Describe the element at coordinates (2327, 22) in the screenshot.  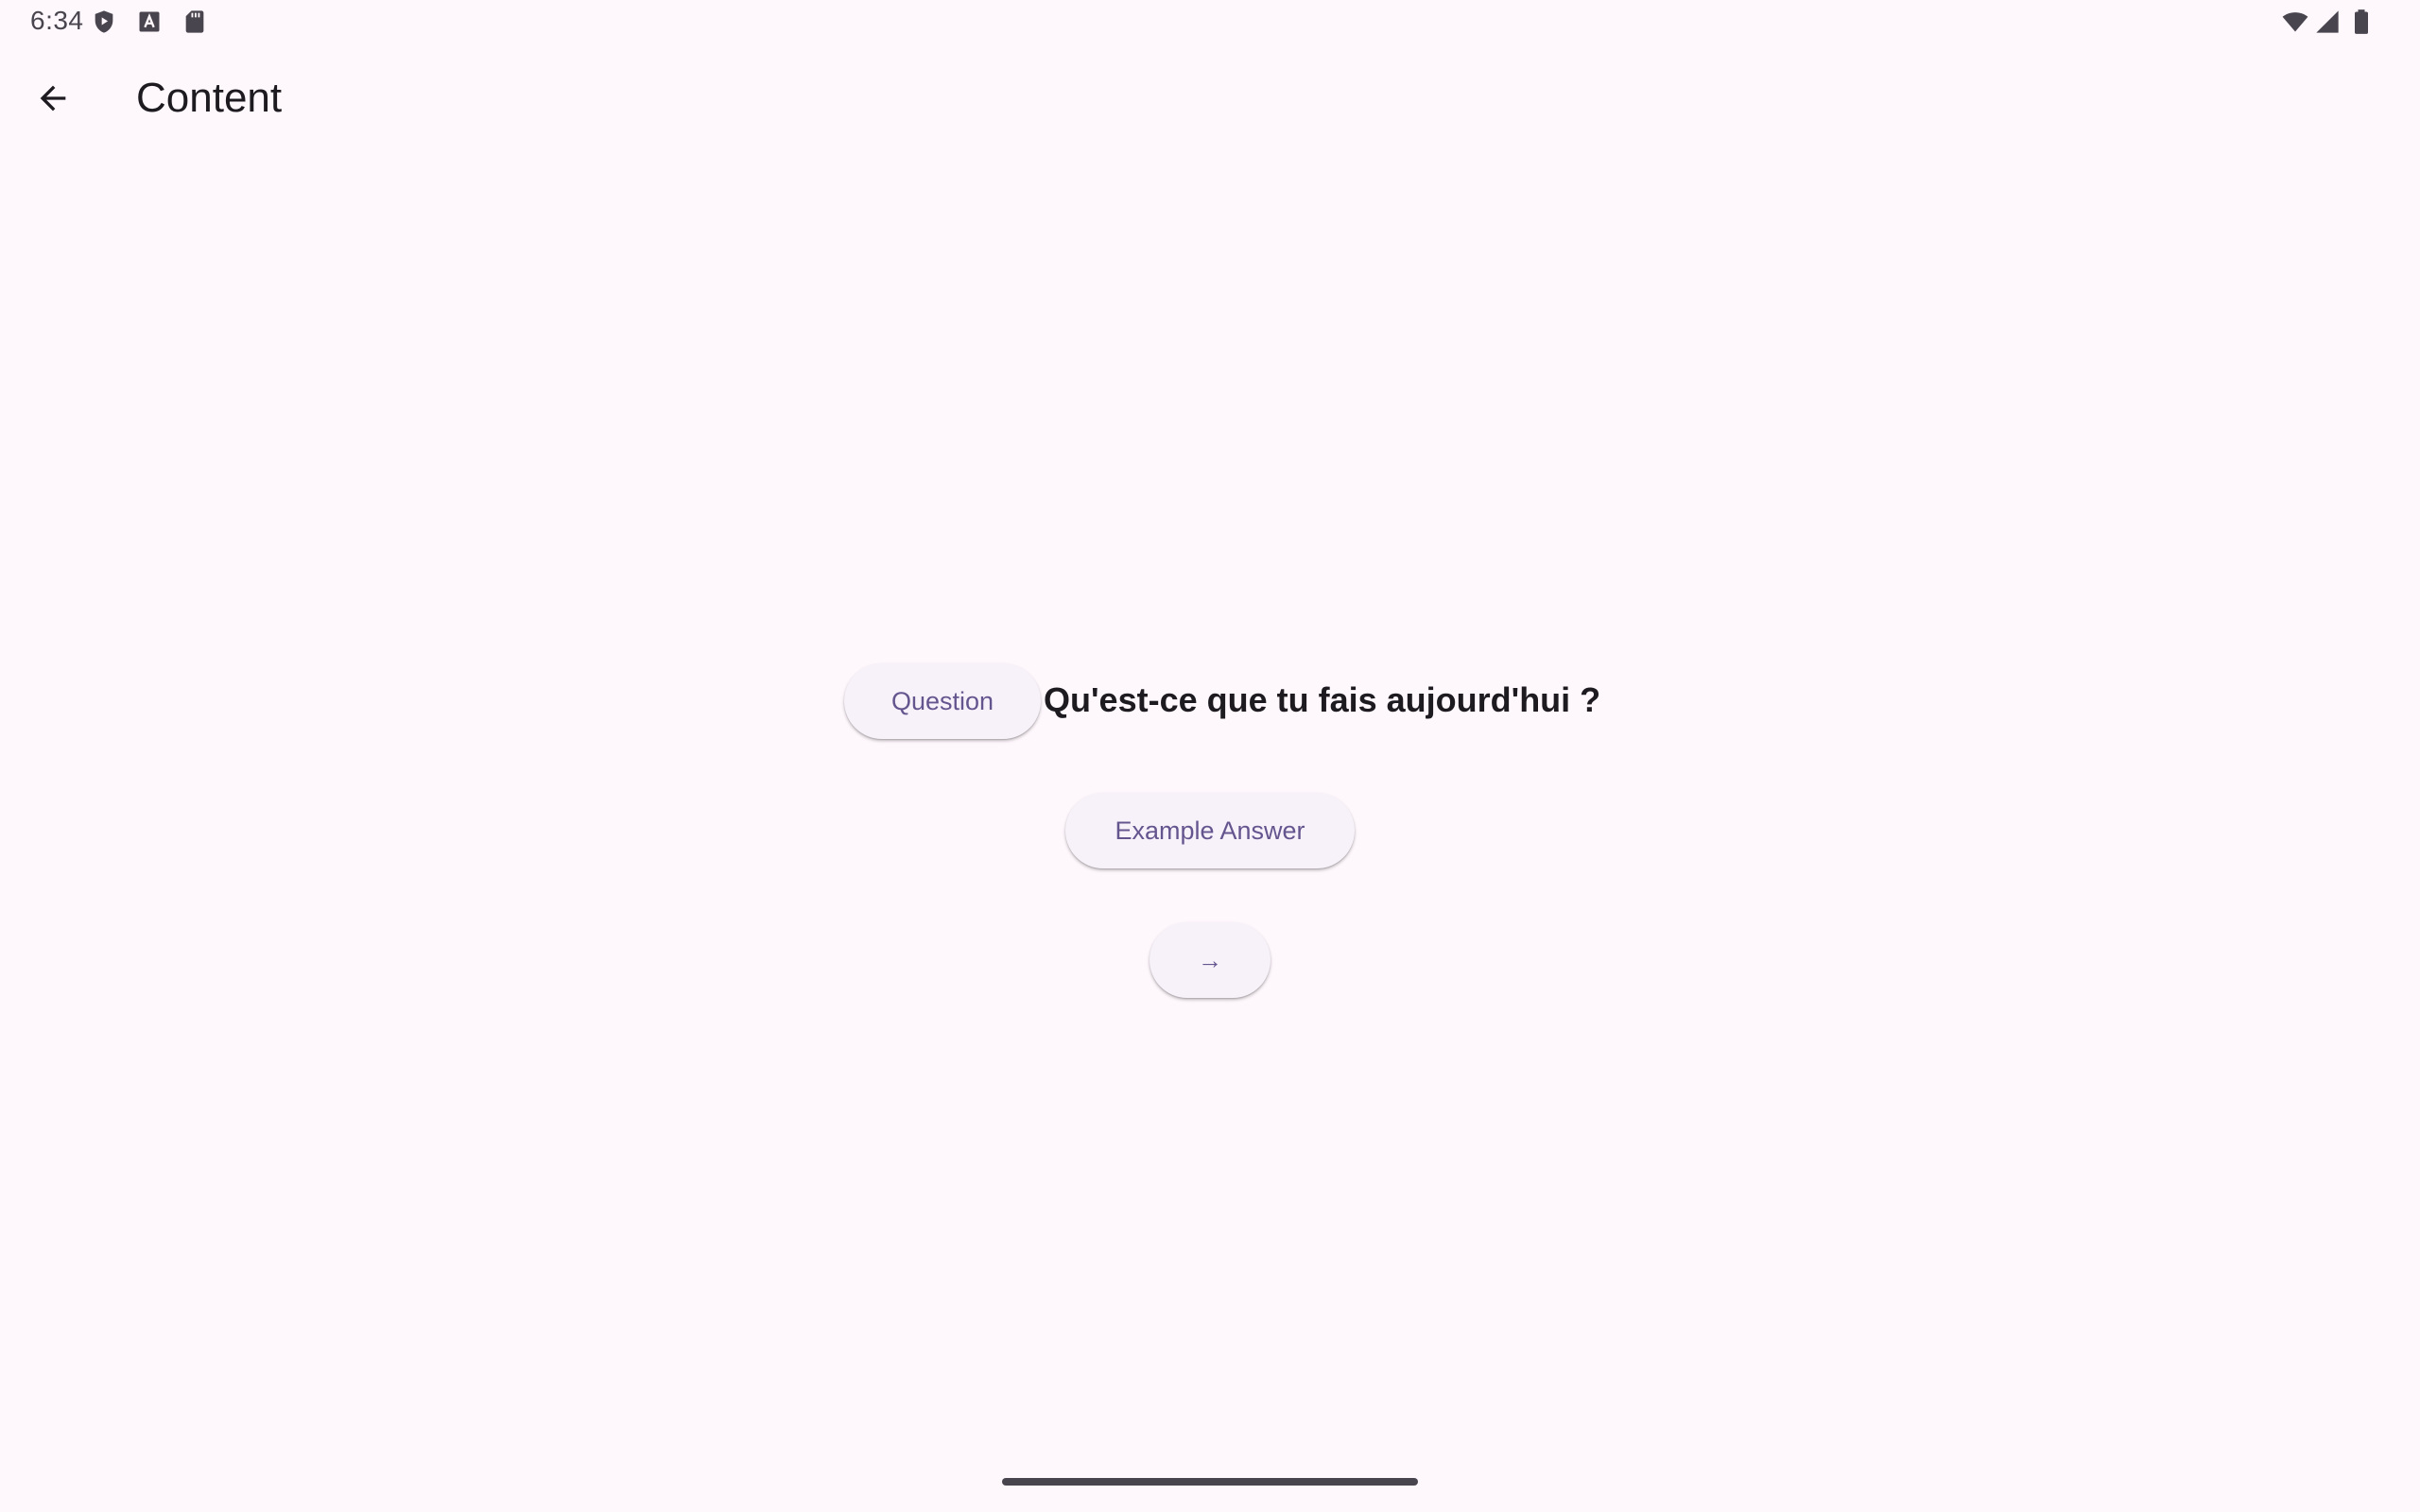
I see `cell-signal-icon` at that location.